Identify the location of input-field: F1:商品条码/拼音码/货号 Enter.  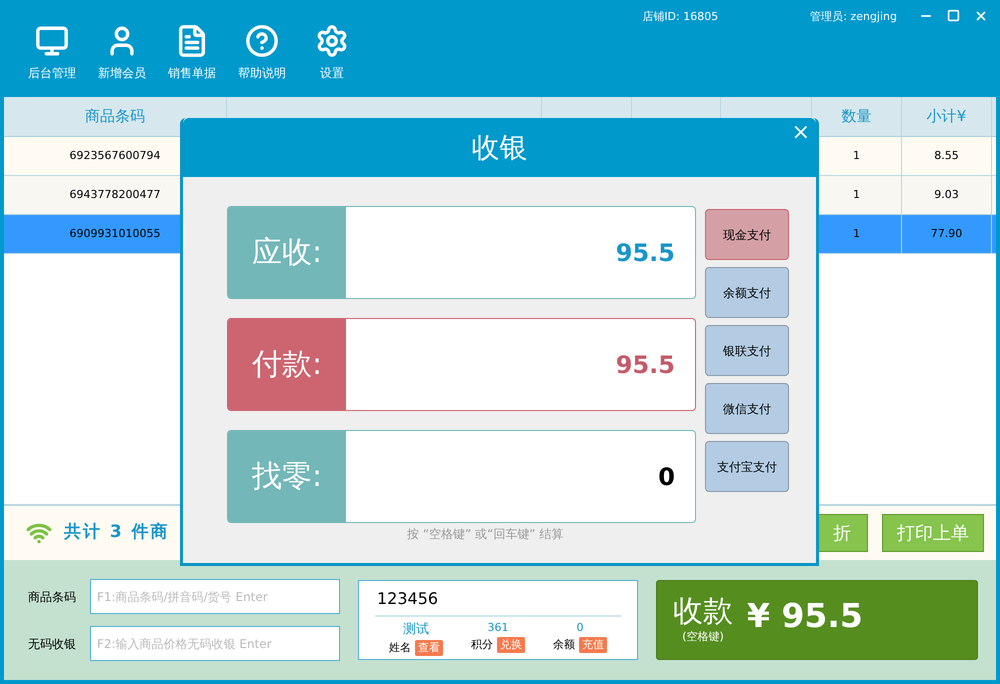
(215, 596).